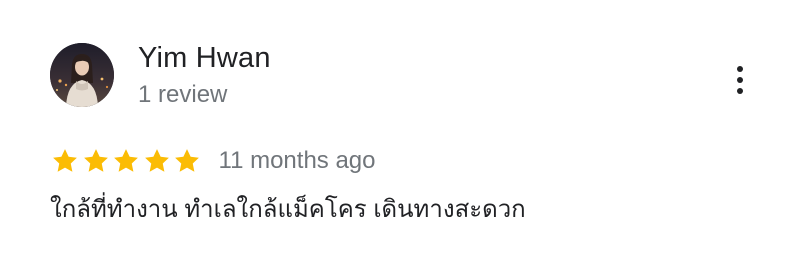  I want to click on more-options-button, so click(740, 80).